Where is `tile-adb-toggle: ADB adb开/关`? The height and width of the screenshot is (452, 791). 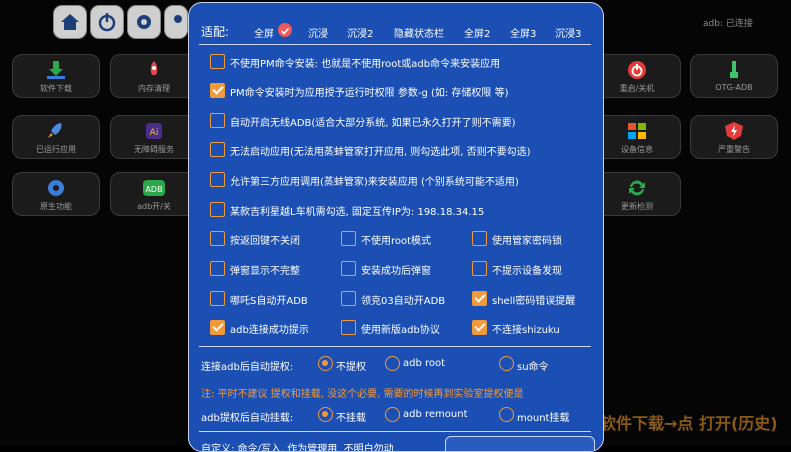 tile-adb-toggle: ADB adb开/关 is located at coordinates (154, 194).